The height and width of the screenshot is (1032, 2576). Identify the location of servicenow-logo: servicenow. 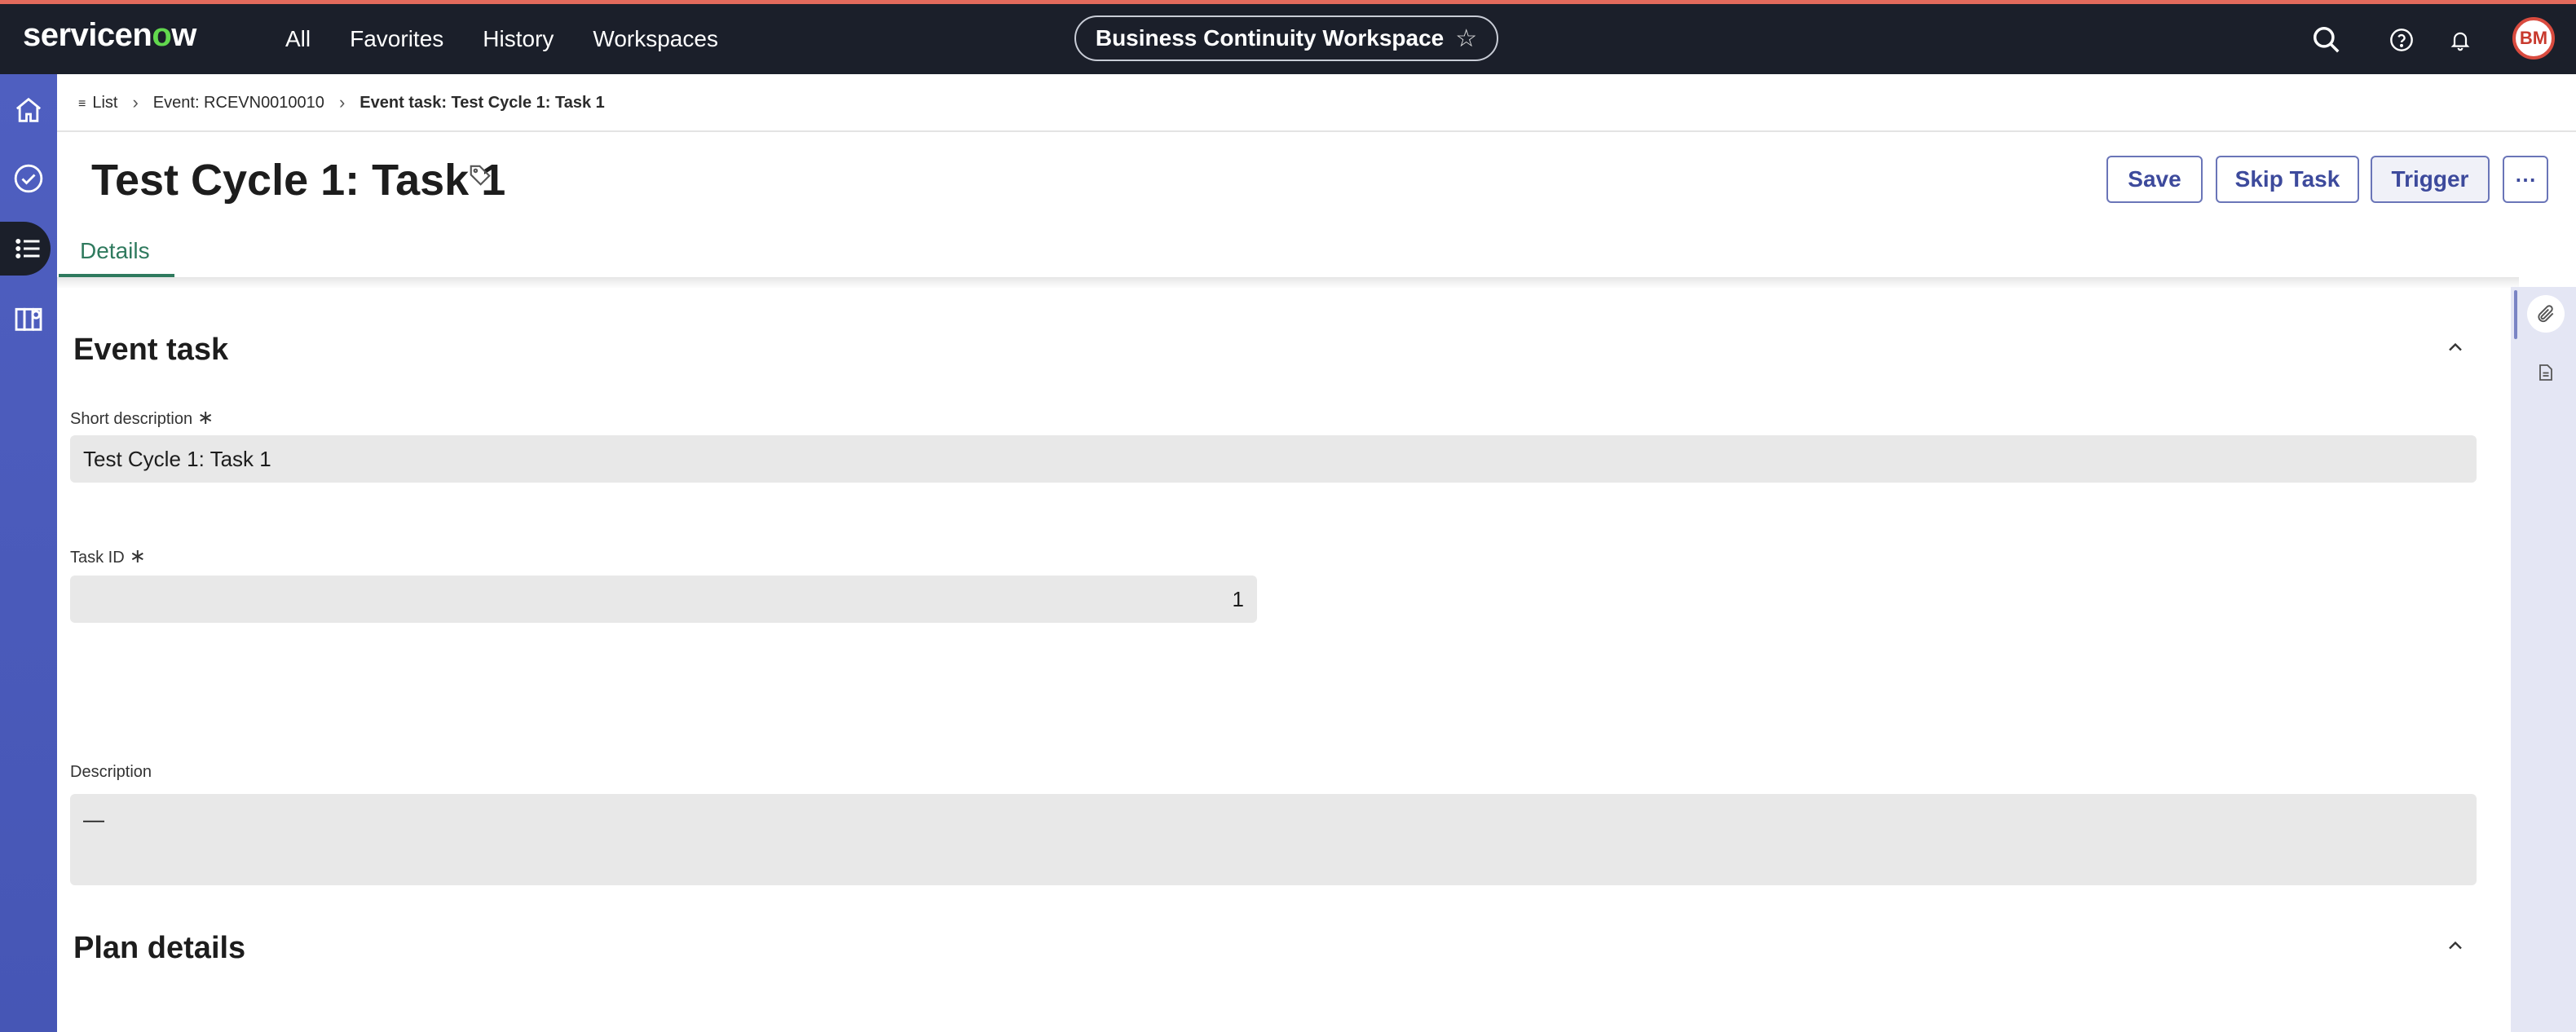
(109, 35).